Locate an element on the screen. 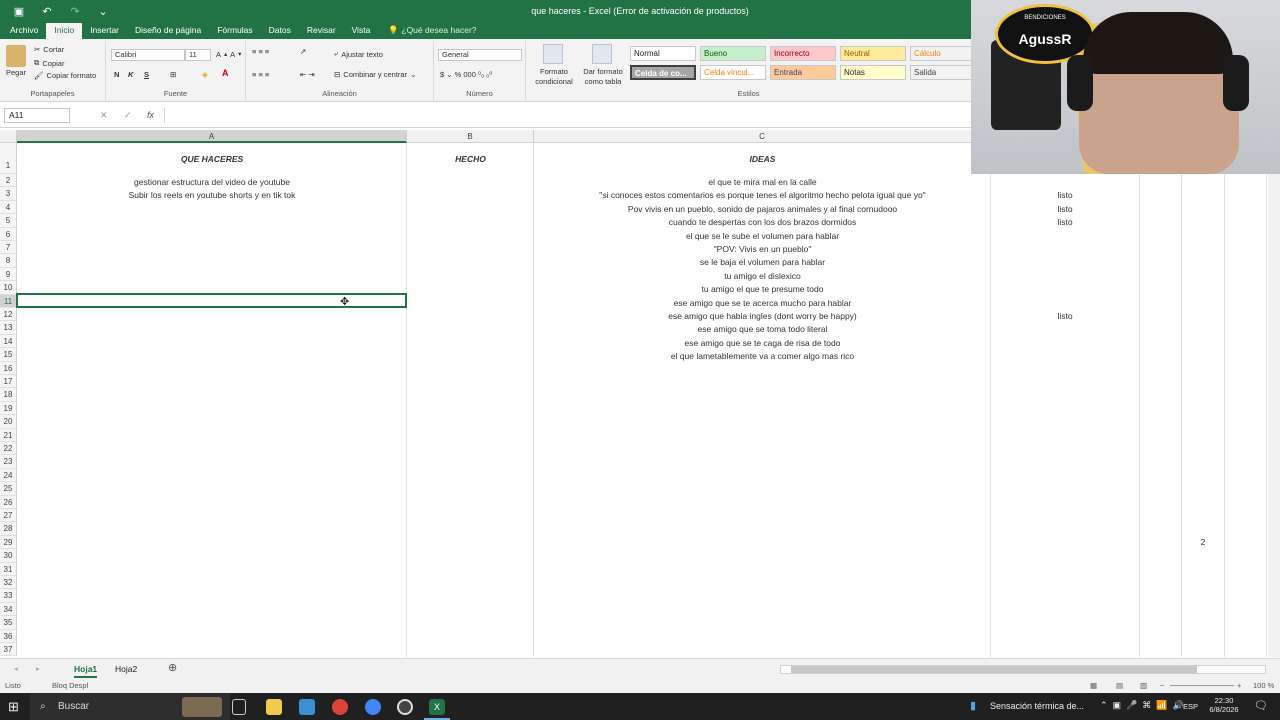  italic-button: K is located at coordinates (130, 74).